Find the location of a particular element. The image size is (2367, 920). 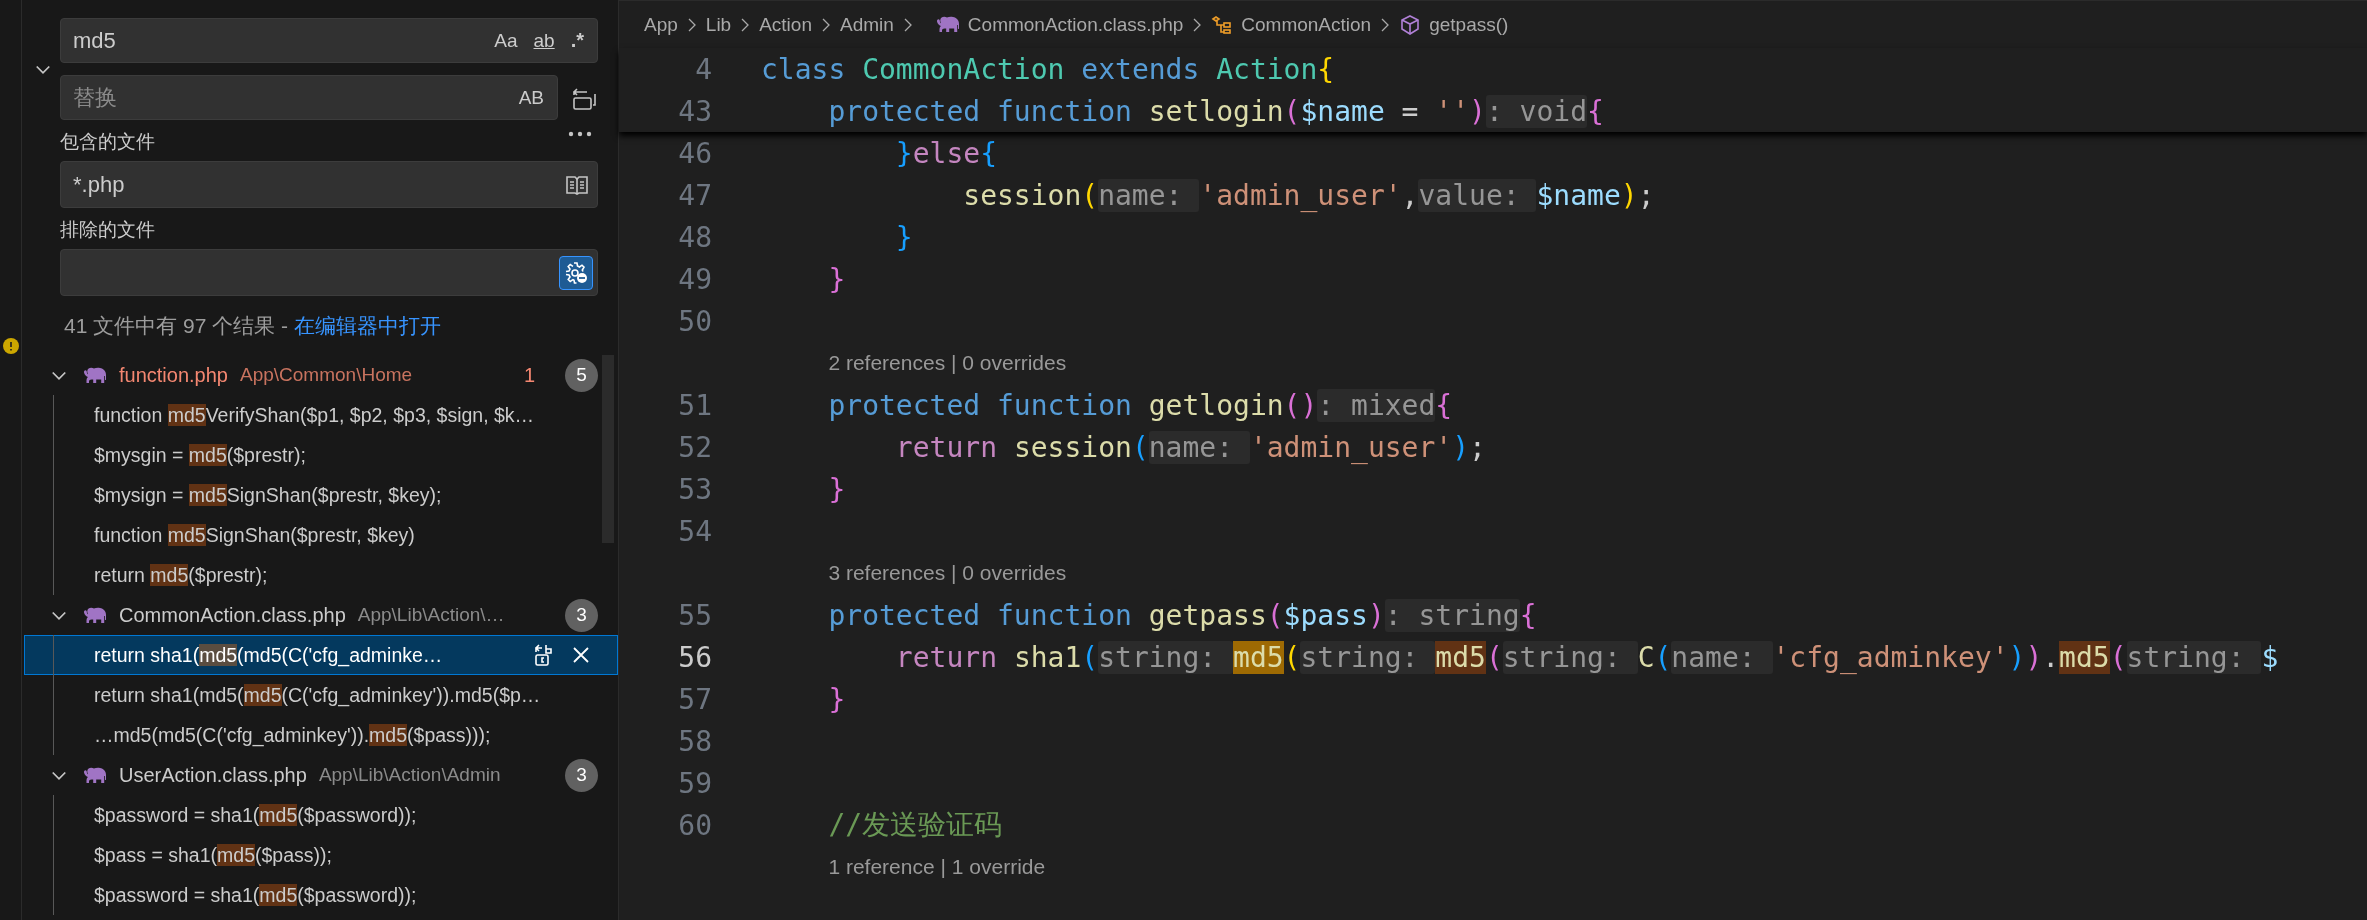

search-match-row: $pass = sha1(md5($pass)); is located at coordinates (321, 855).